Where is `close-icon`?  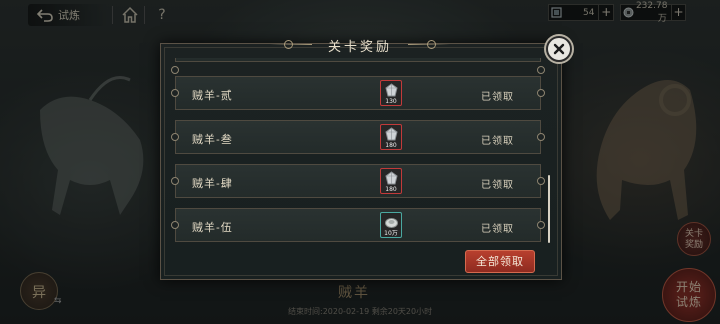 close-icon is located at coordinates (559, 49).